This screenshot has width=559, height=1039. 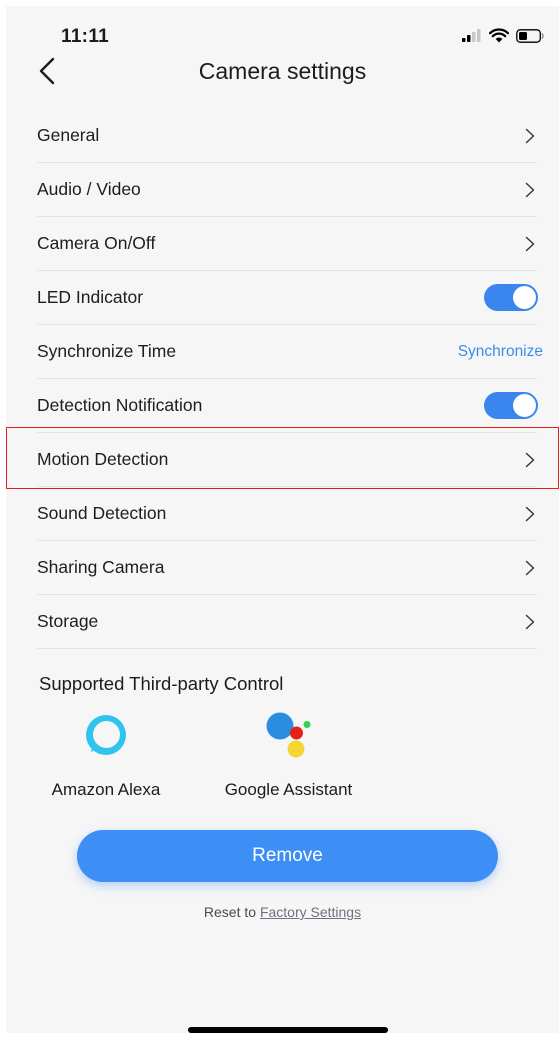 What do you see at coordinates (287, 460) in the screenshot?
I see `settings-row-motion-detection: Motion Detection` at bounding box center [287, 460].